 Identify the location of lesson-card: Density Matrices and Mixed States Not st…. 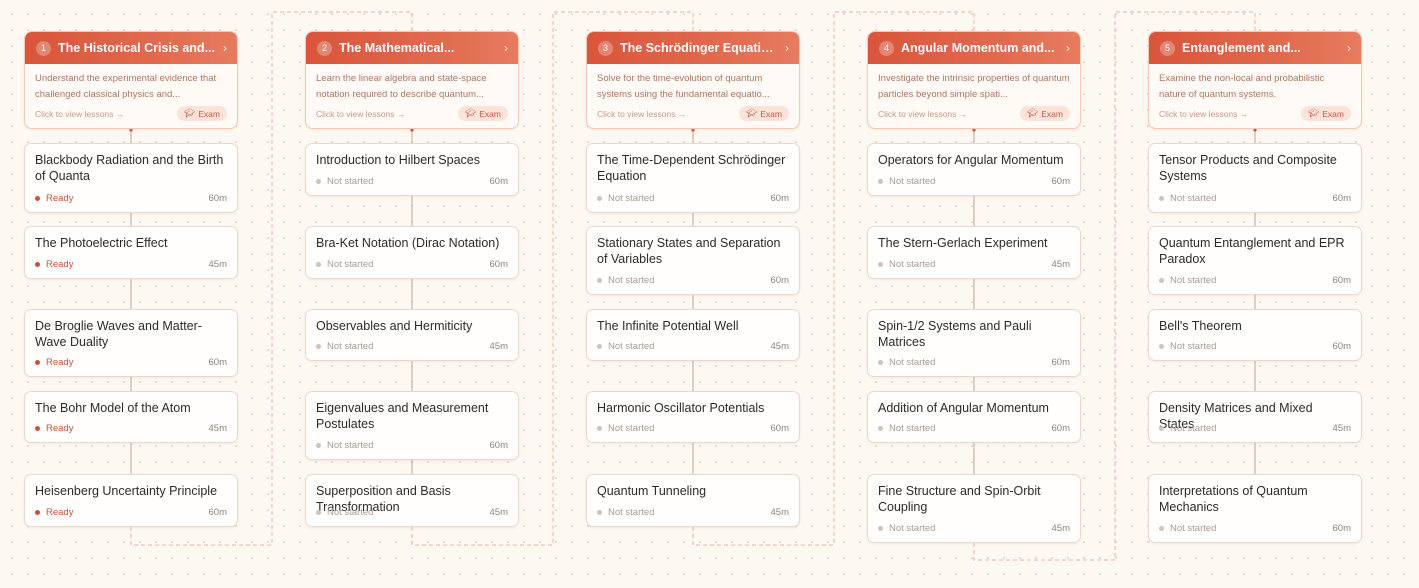
(1255, 417).